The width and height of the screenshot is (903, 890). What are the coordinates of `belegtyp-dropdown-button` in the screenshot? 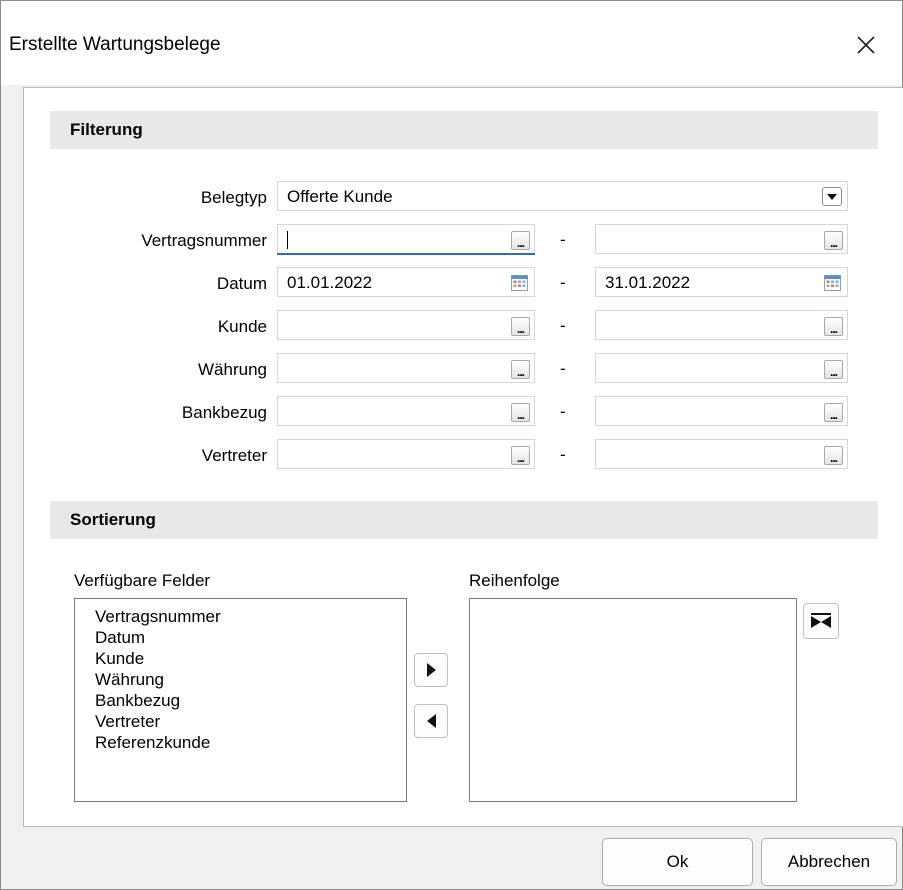 It's located at (832, 196).